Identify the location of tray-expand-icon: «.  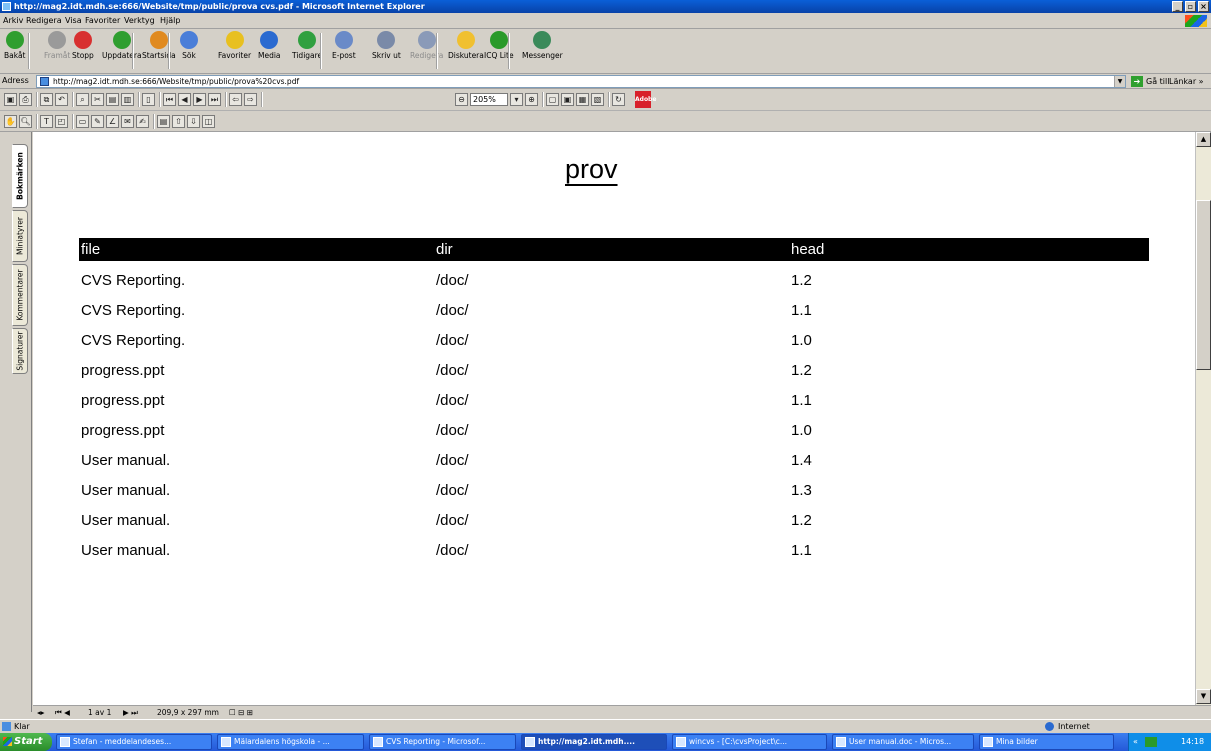
(1135, 741).